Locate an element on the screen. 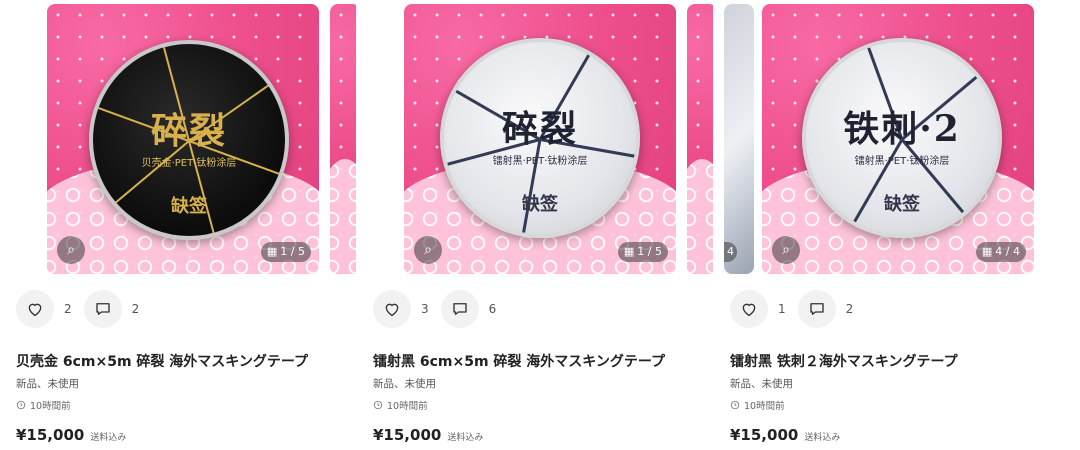 This screenshot has width=1080, height=450. tape-title: 铁刺·2 is located at coordinates (902, 129).